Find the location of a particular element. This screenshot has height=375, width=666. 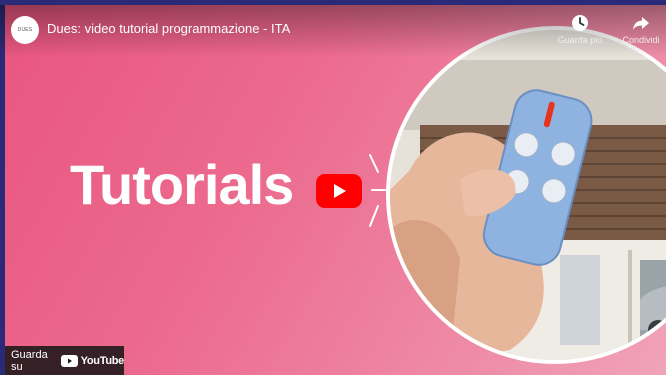

youtube-play-icon is located at coordinates (69, 360).